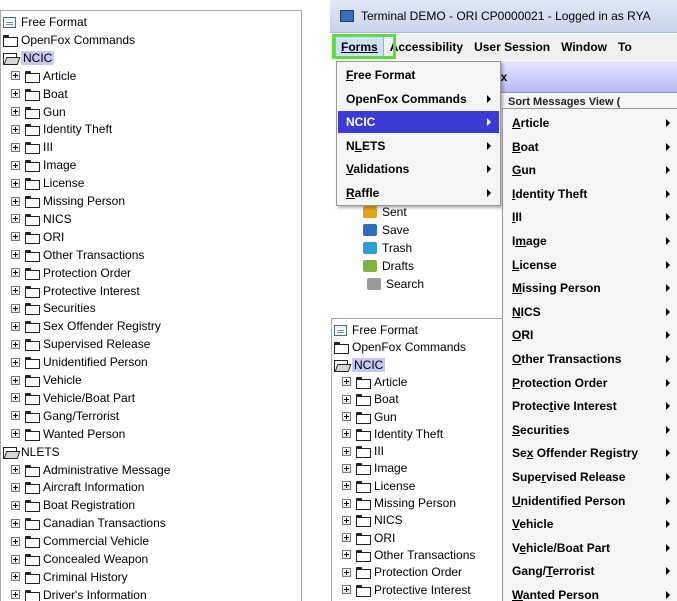 The width and height of the screenshot is (677, 601). I want to click on ncic-menu-item-securities: Securities, so click(590, 430).